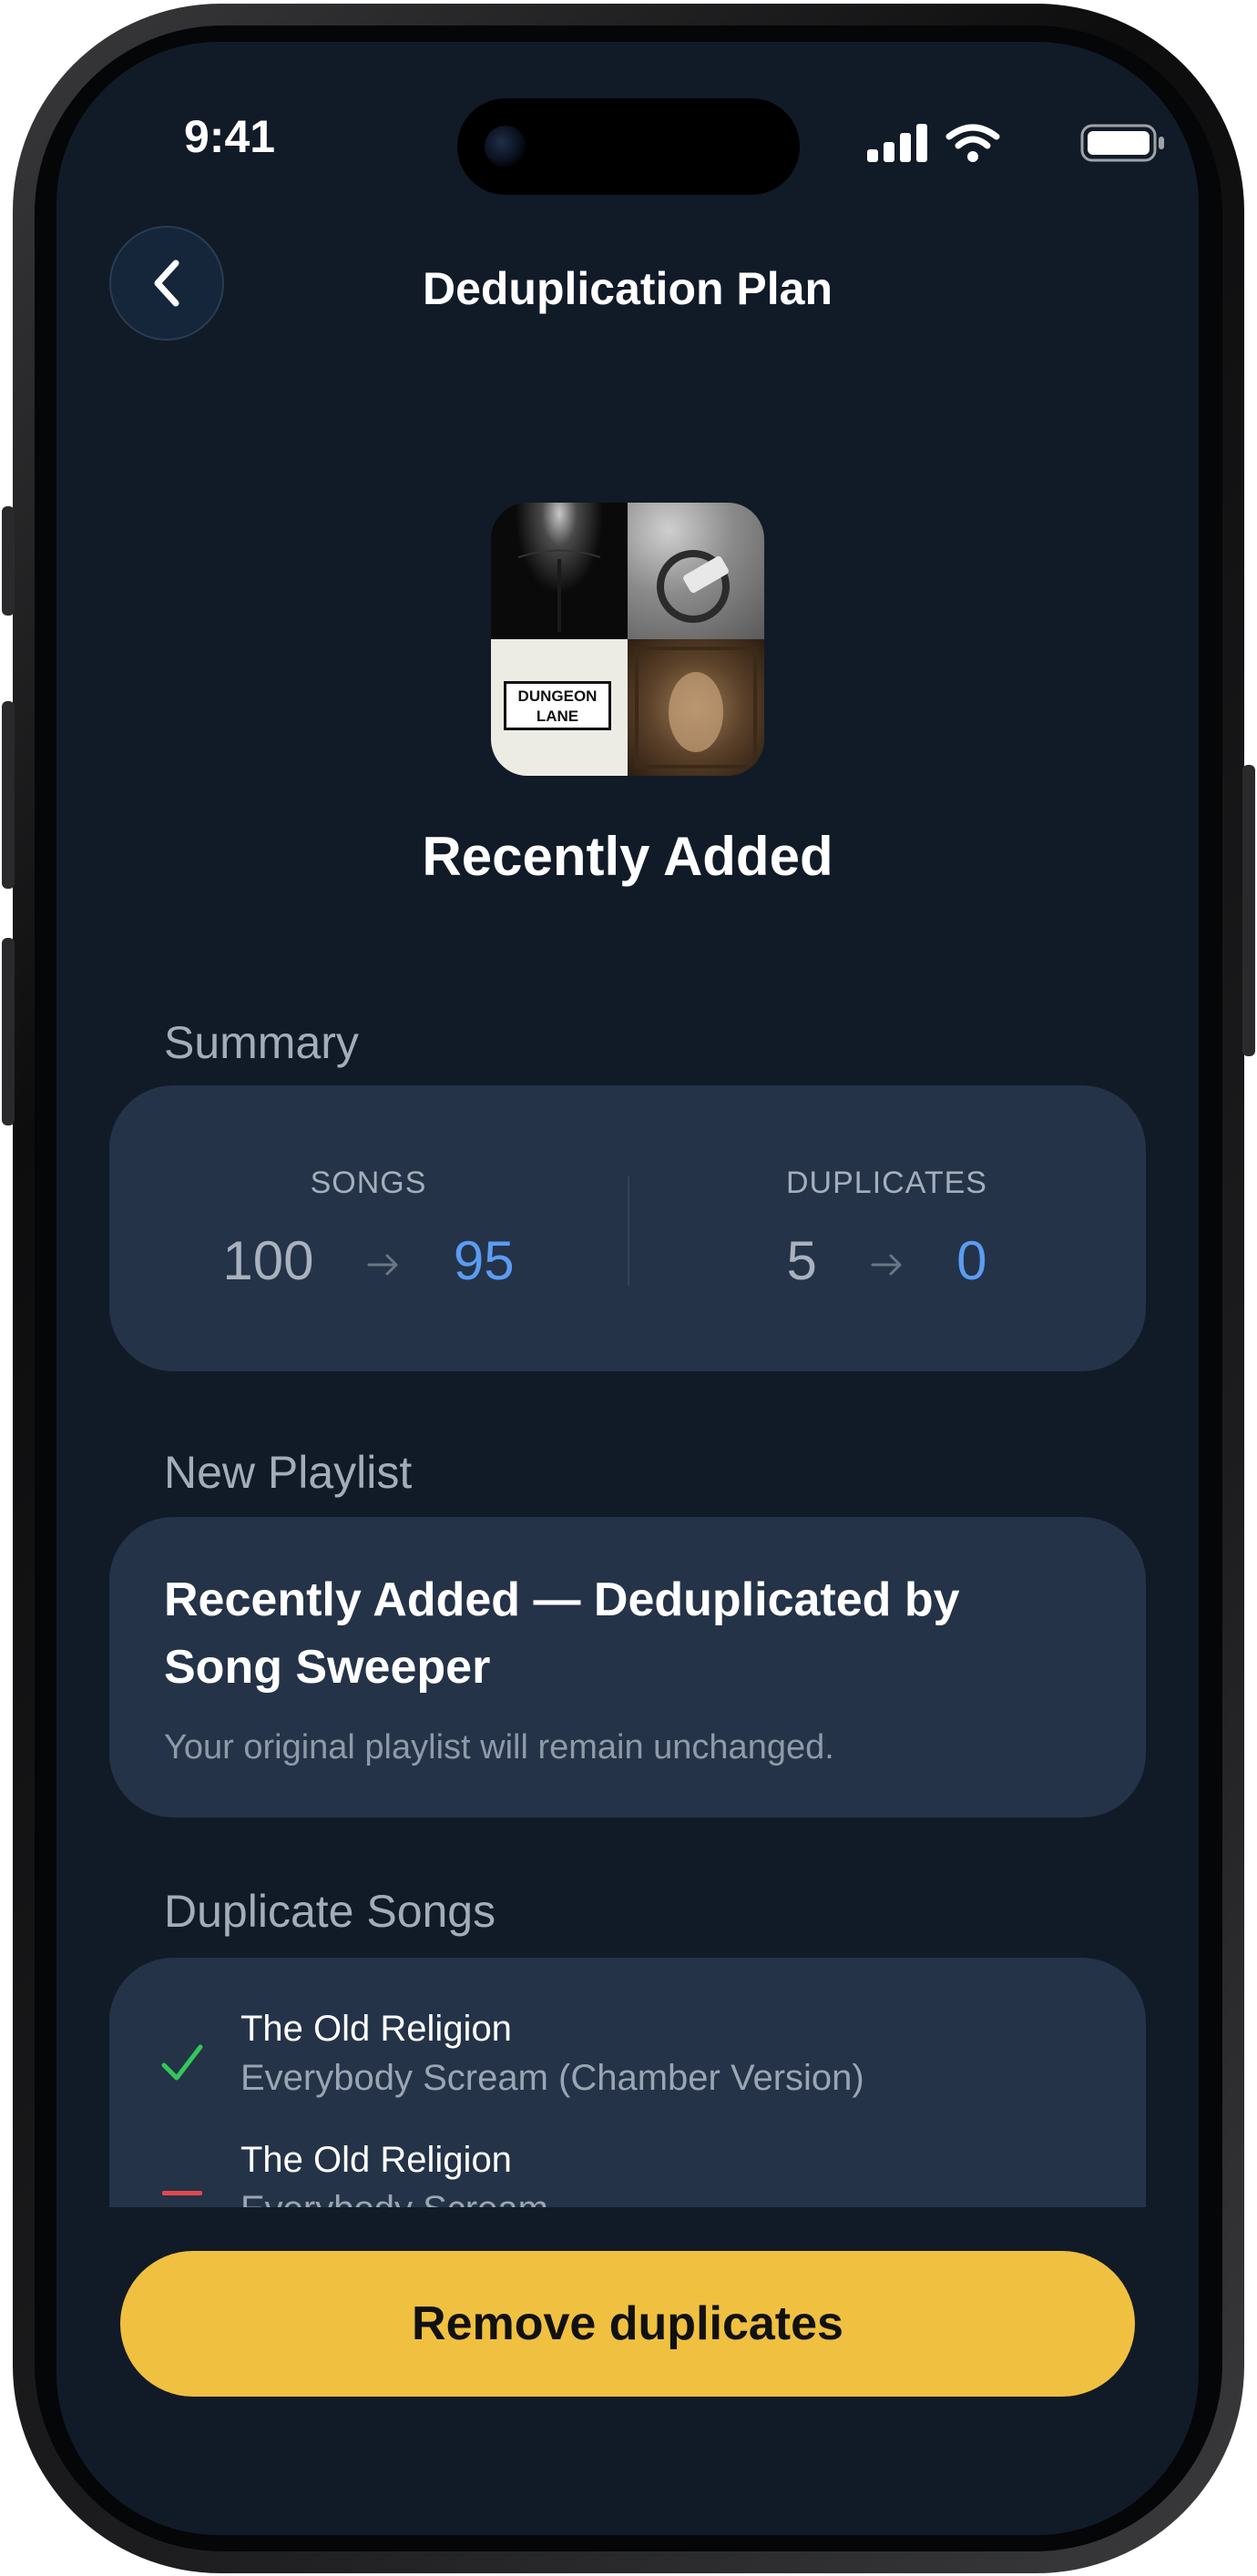 The image size is (1257, 2576). What do you see at coordinates (8, 795) in the screenshot?
I see `volume-up-button` at bounding box center [8, 795].